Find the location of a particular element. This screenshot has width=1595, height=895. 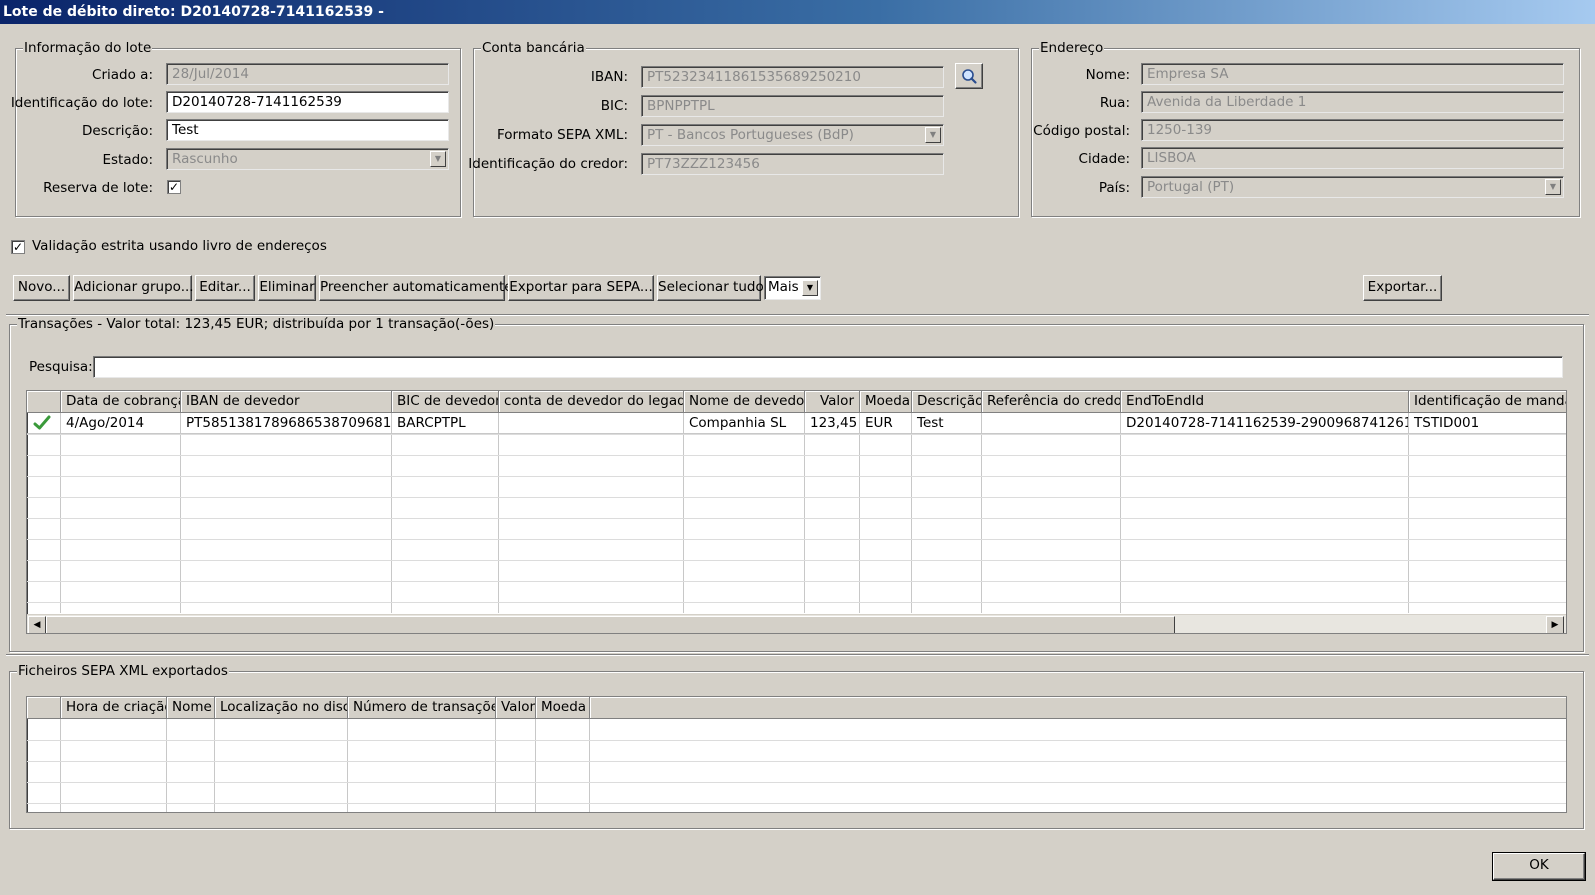

bic-label: BIC: is located at coordinates (614, 106).